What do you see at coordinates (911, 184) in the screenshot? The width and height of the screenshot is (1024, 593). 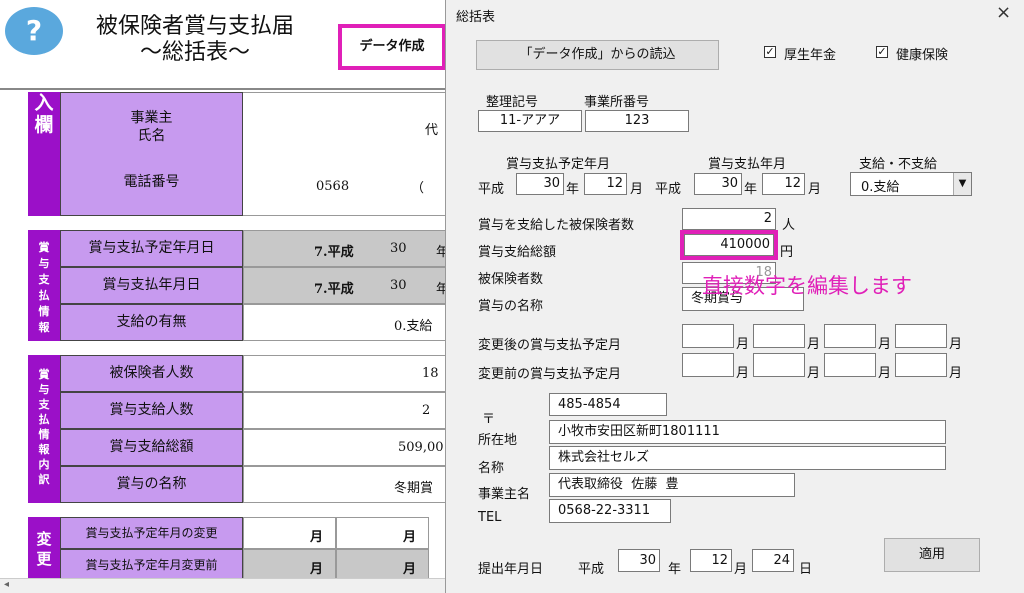 I see `pay-type-select: 0.支給 ▼` at bounding box center [911, 184].